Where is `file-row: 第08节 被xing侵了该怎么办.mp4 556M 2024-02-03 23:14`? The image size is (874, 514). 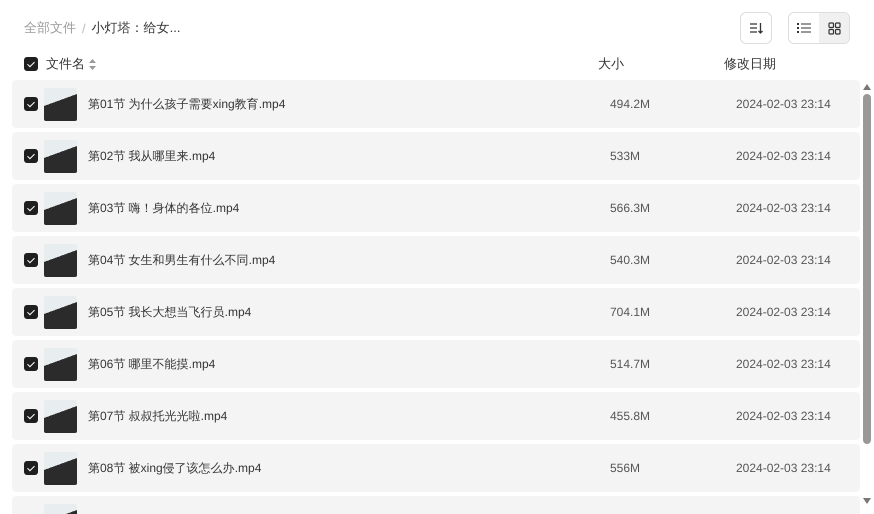 file-row: 第08节 被xing侵了该怎么办.mp4 556M 2024-02-03 23:14 is located at coordinates (436, 468).